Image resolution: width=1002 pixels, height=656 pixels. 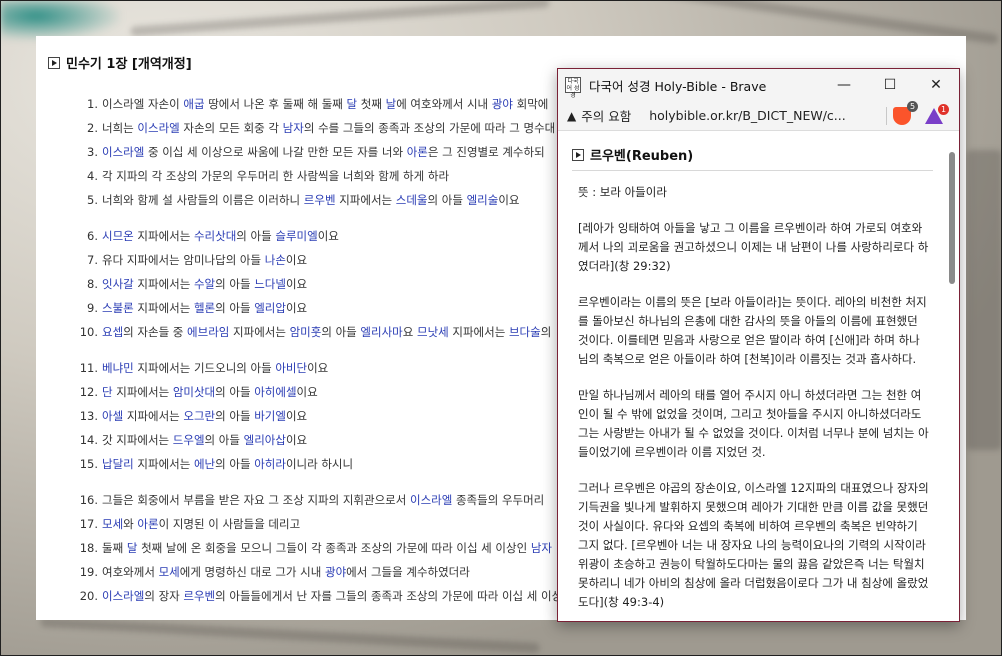 What do you see at coordinates (204, 284) in the screenshot?
I see `name-link: 수알` at bounding box center [204, 284].